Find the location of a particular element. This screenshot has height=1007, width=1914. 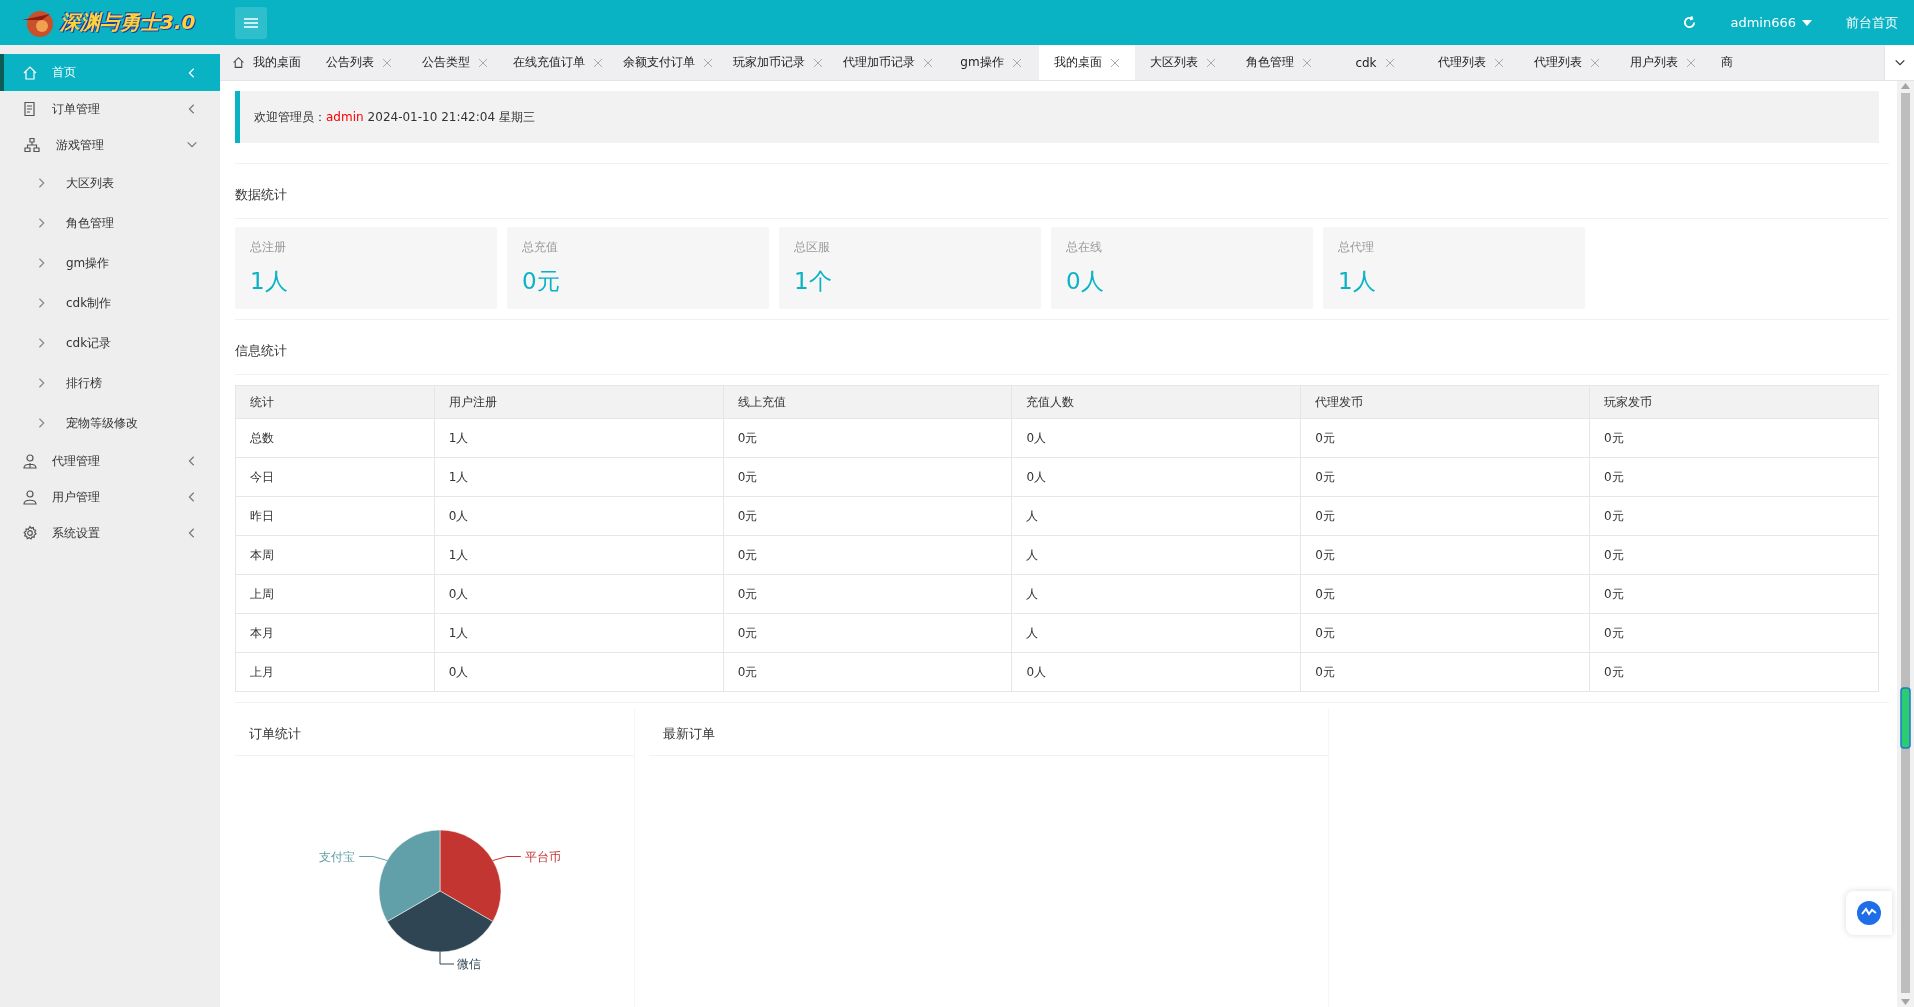

tab: 玩家加币记录 is located at coordinates (778, 62).